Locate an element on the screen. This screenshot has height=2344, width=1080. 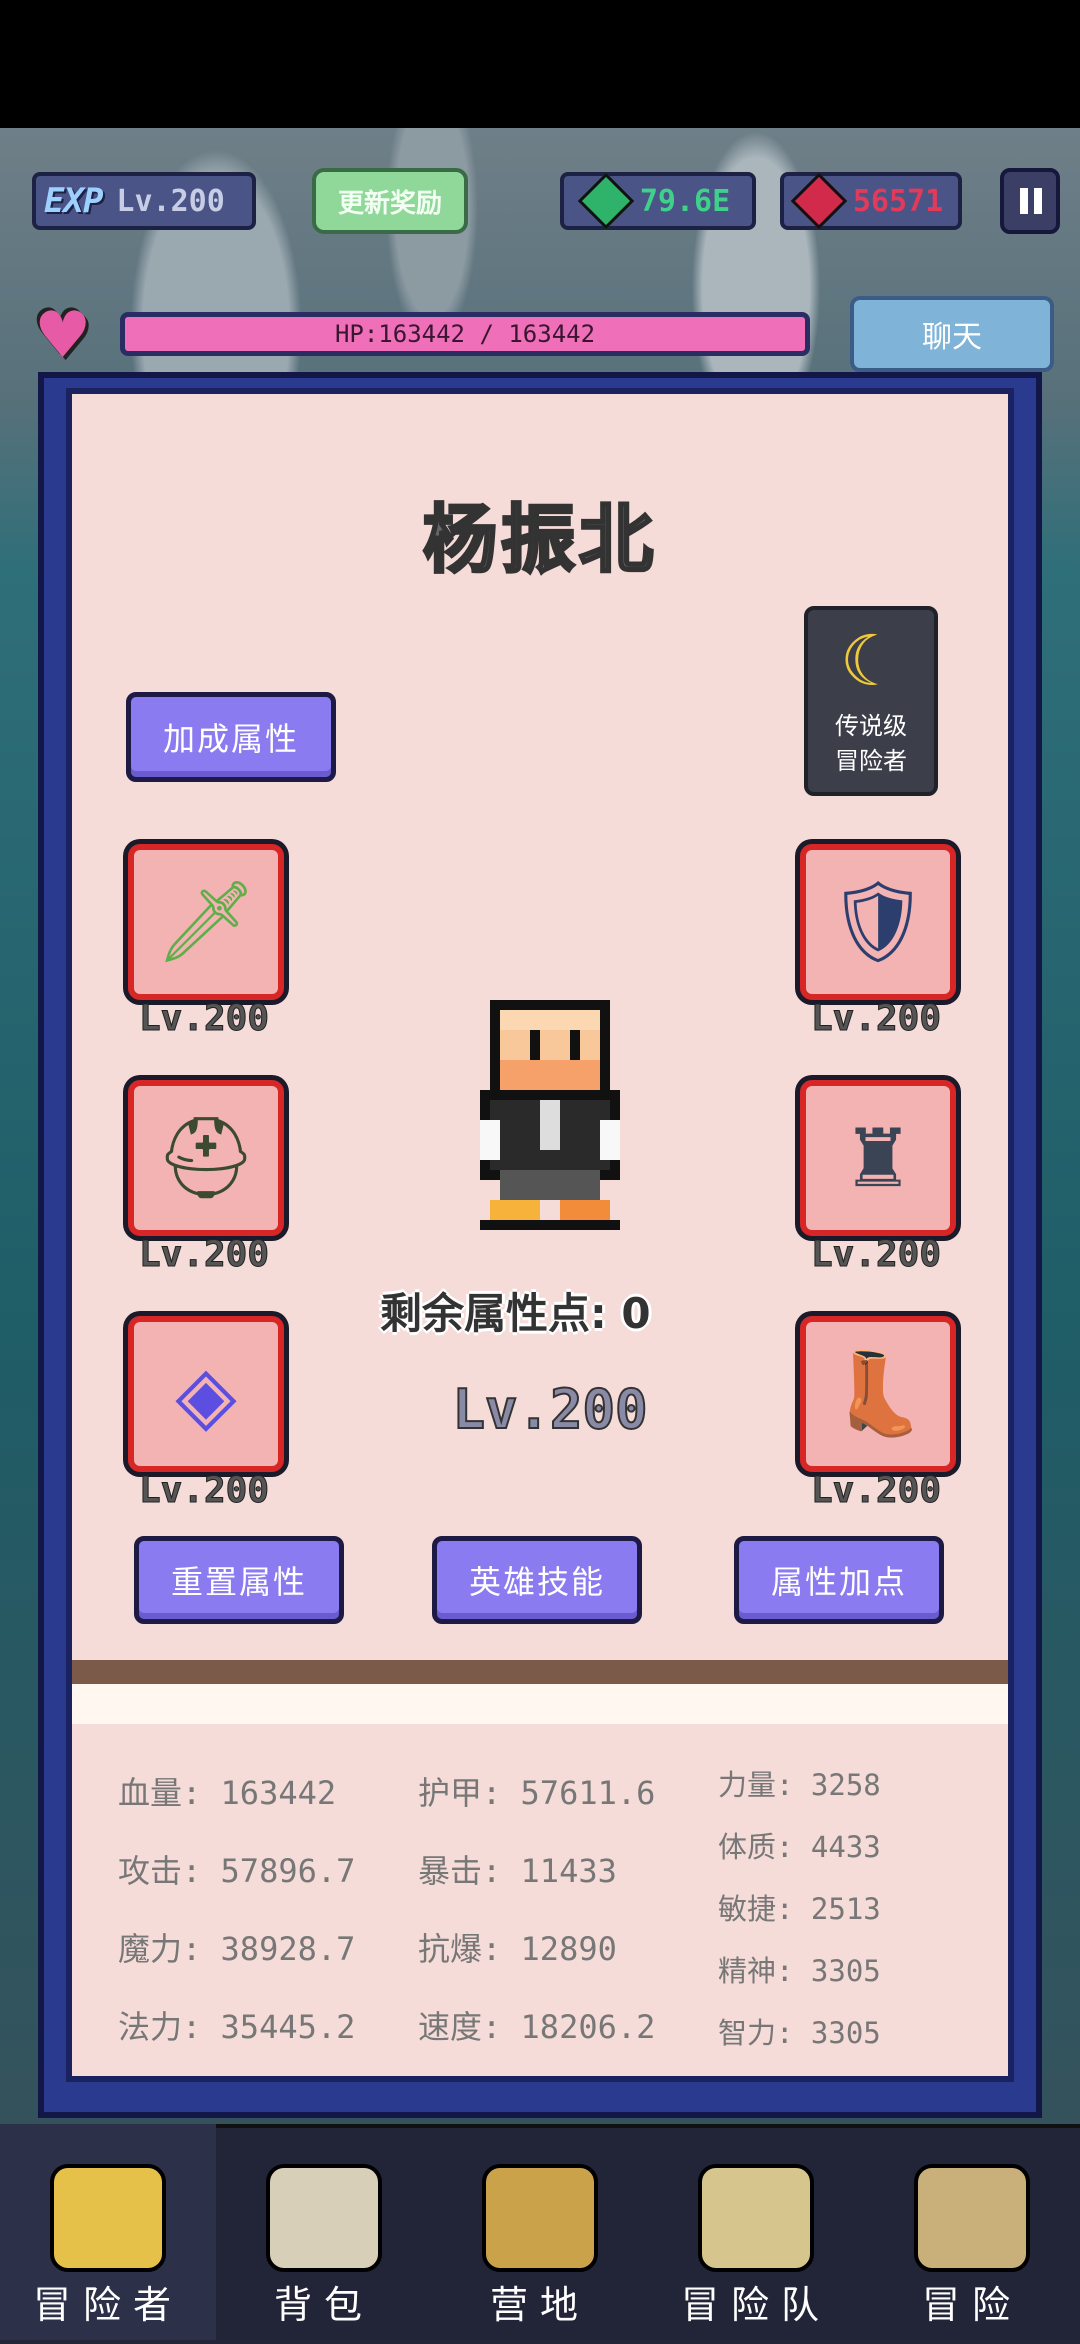
emerald-icon is located at coordinates (606, 201).